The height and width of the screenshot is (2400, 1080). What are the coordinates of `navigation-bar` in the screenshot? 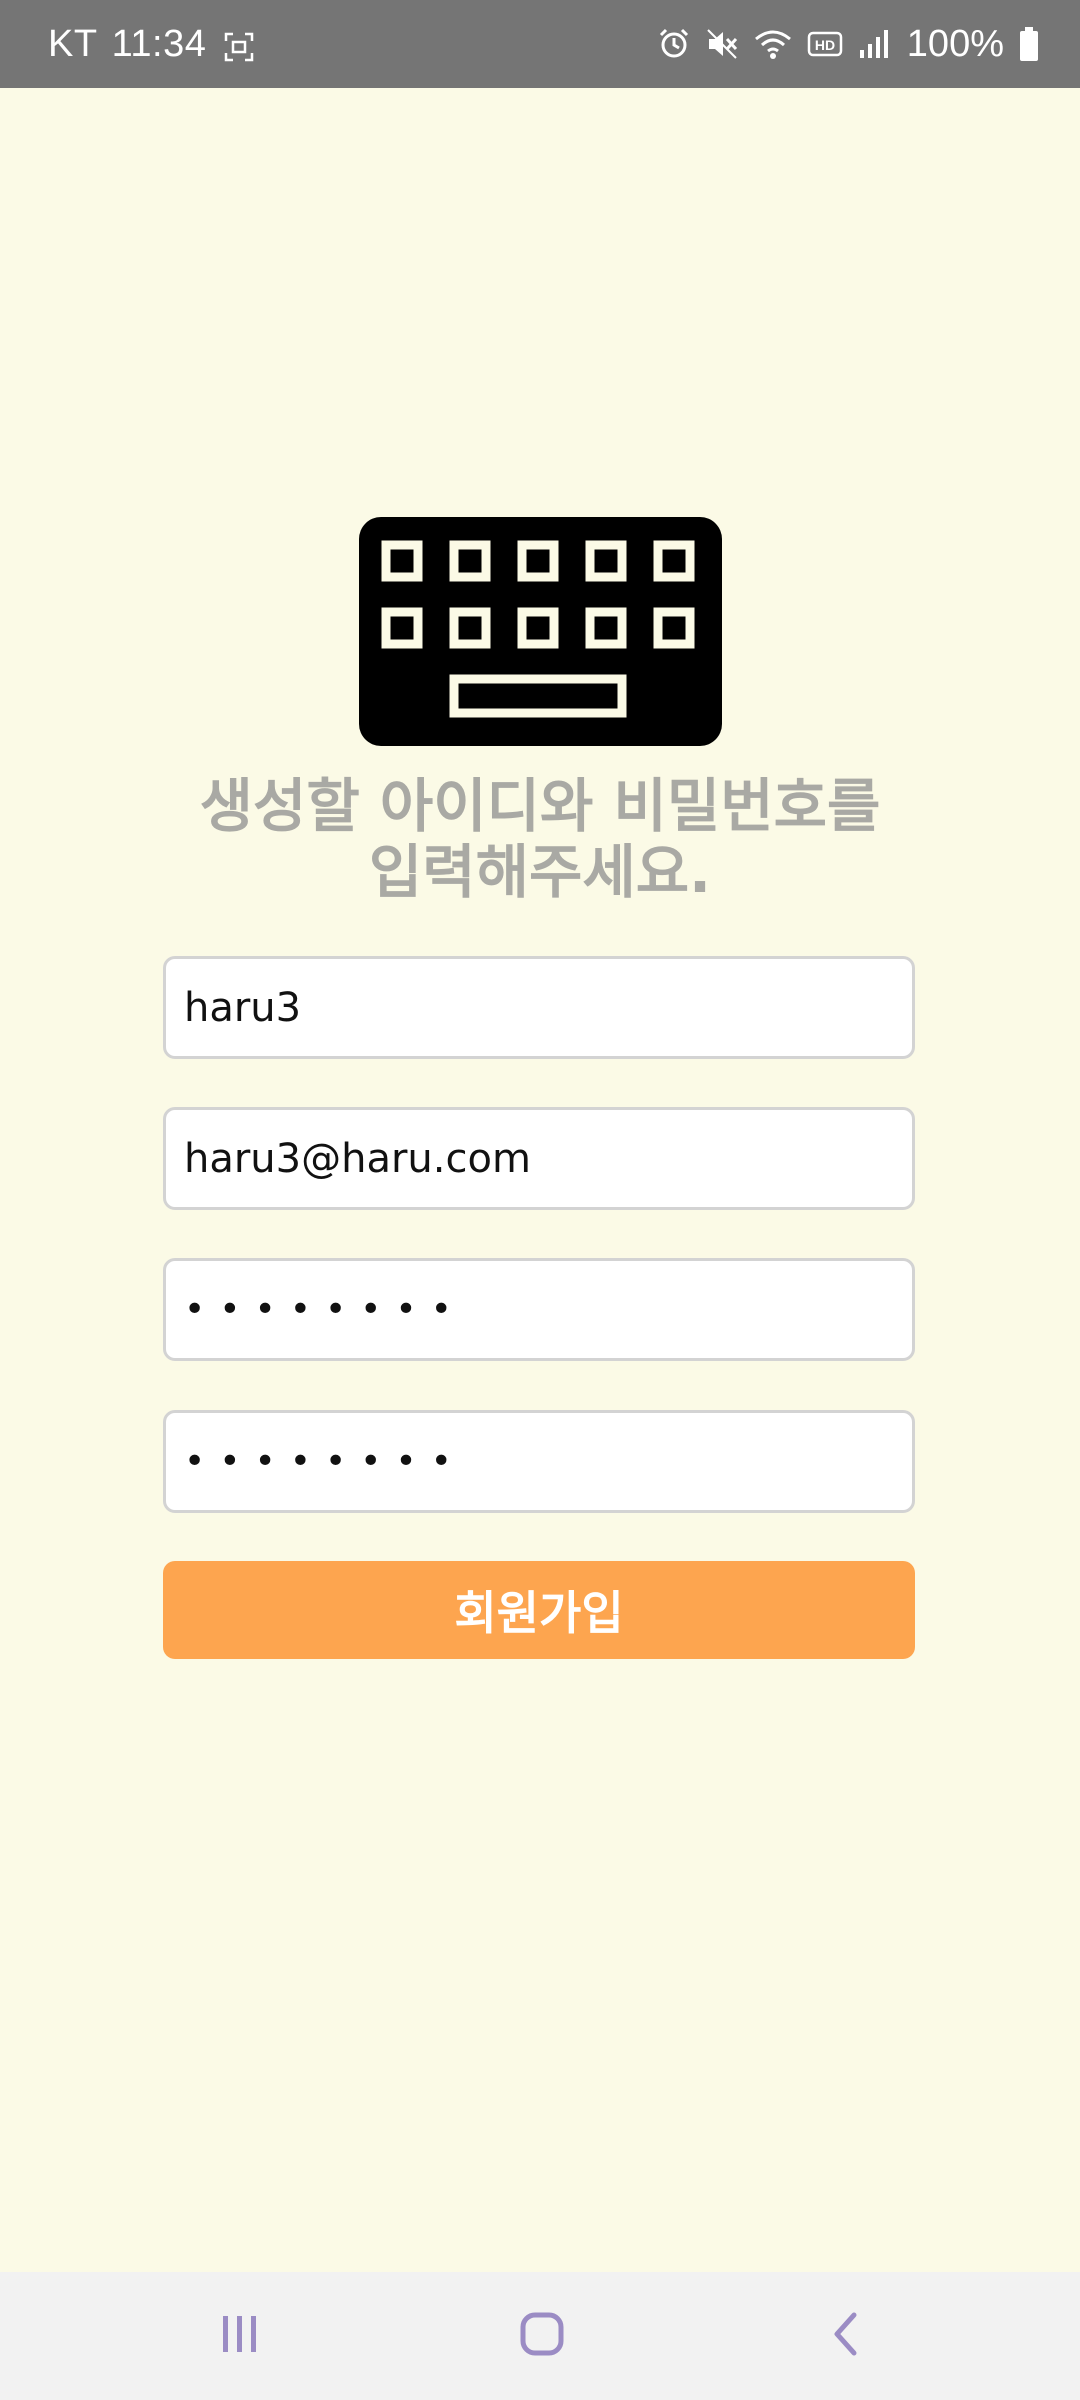 It's located at (540, 2336).